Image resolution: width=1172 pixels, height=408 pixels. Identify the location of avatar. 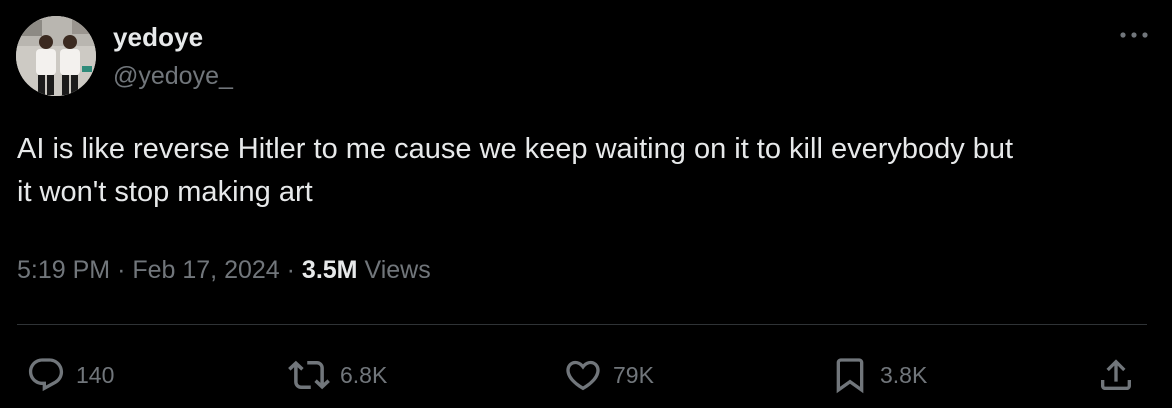
(56, 56).